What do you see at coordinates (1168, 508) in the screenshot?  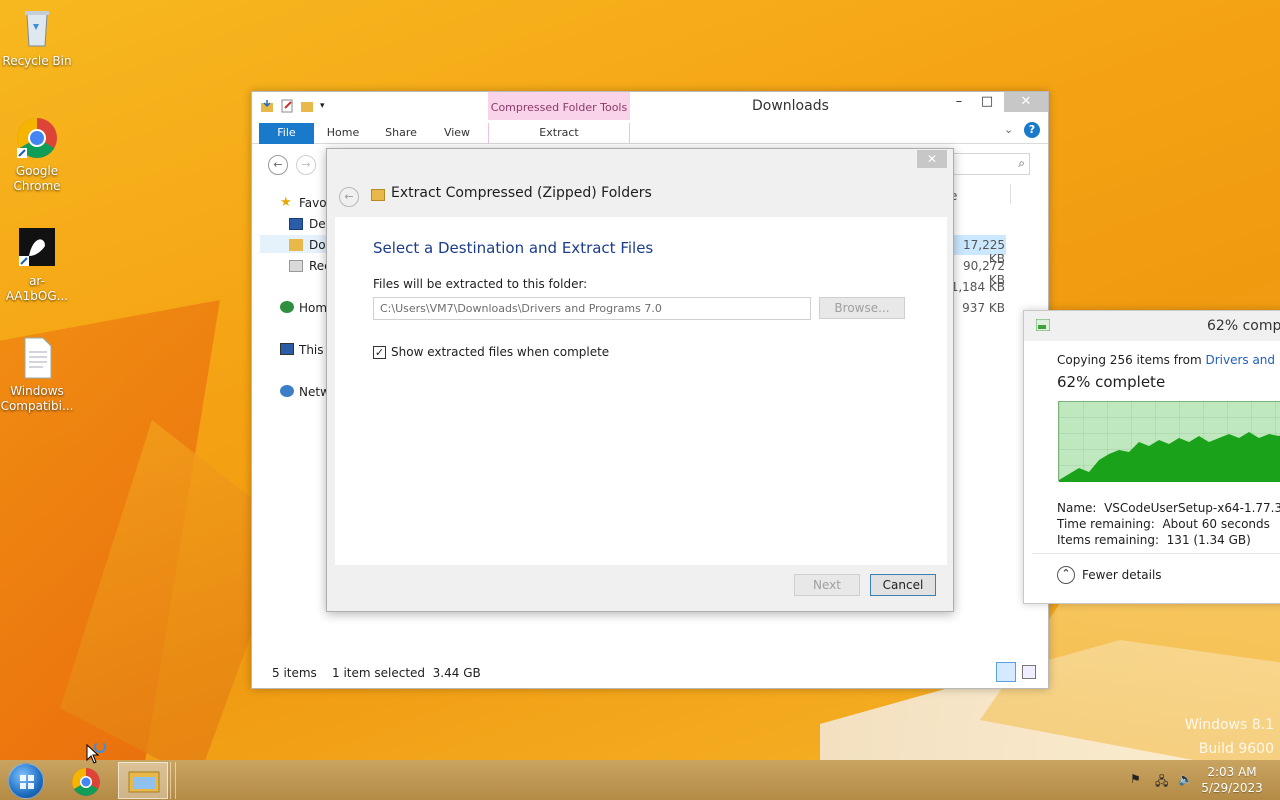 I see `detail-name: Name: VSCodeUserSetup-x64-1.77.3` at bounding box center [1168, 508].